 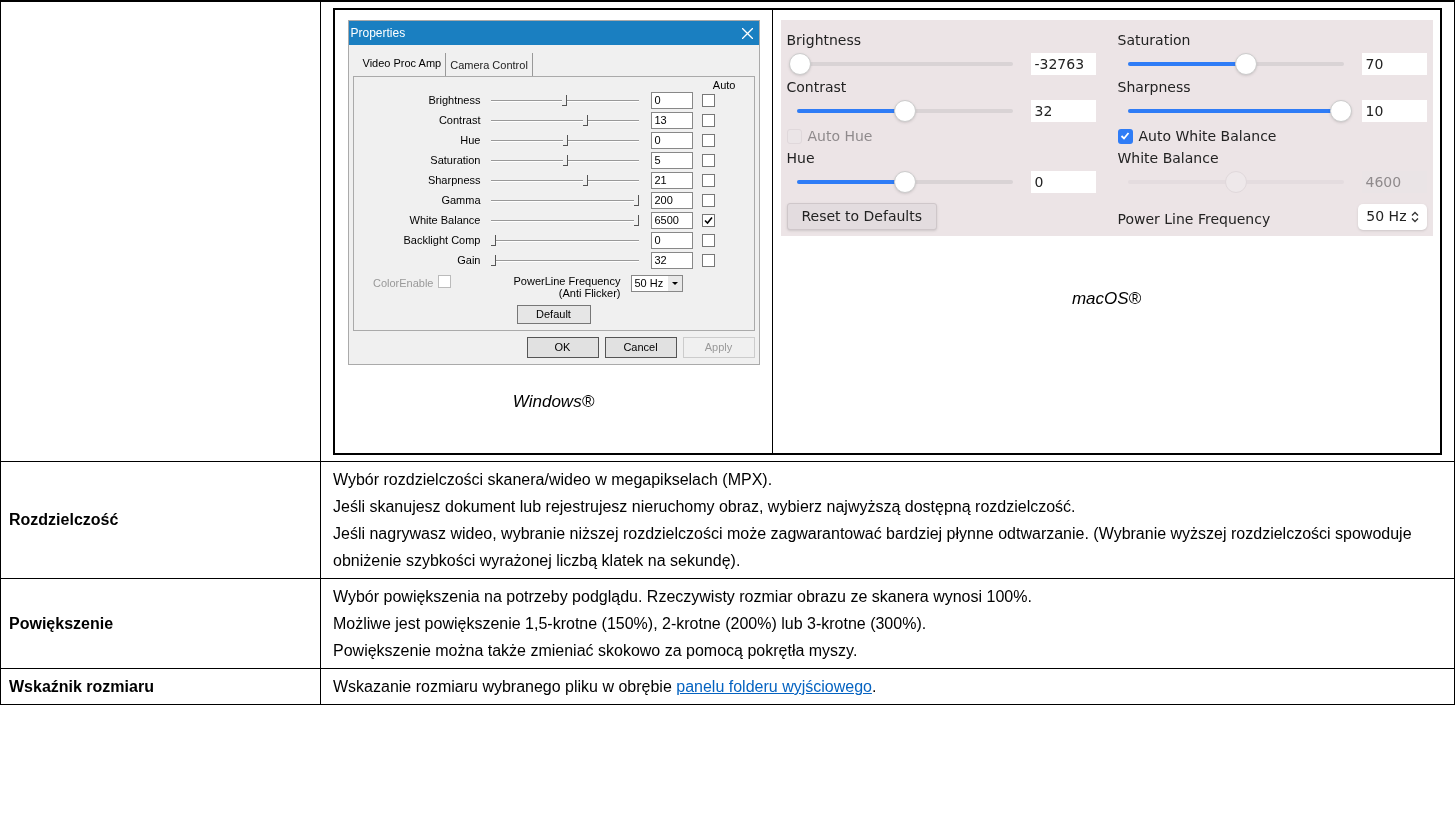 What do you see at coordinates (640, 347) in the screenshot?
I see `dialog-button: Cancel` at bounding box center [640, 347].